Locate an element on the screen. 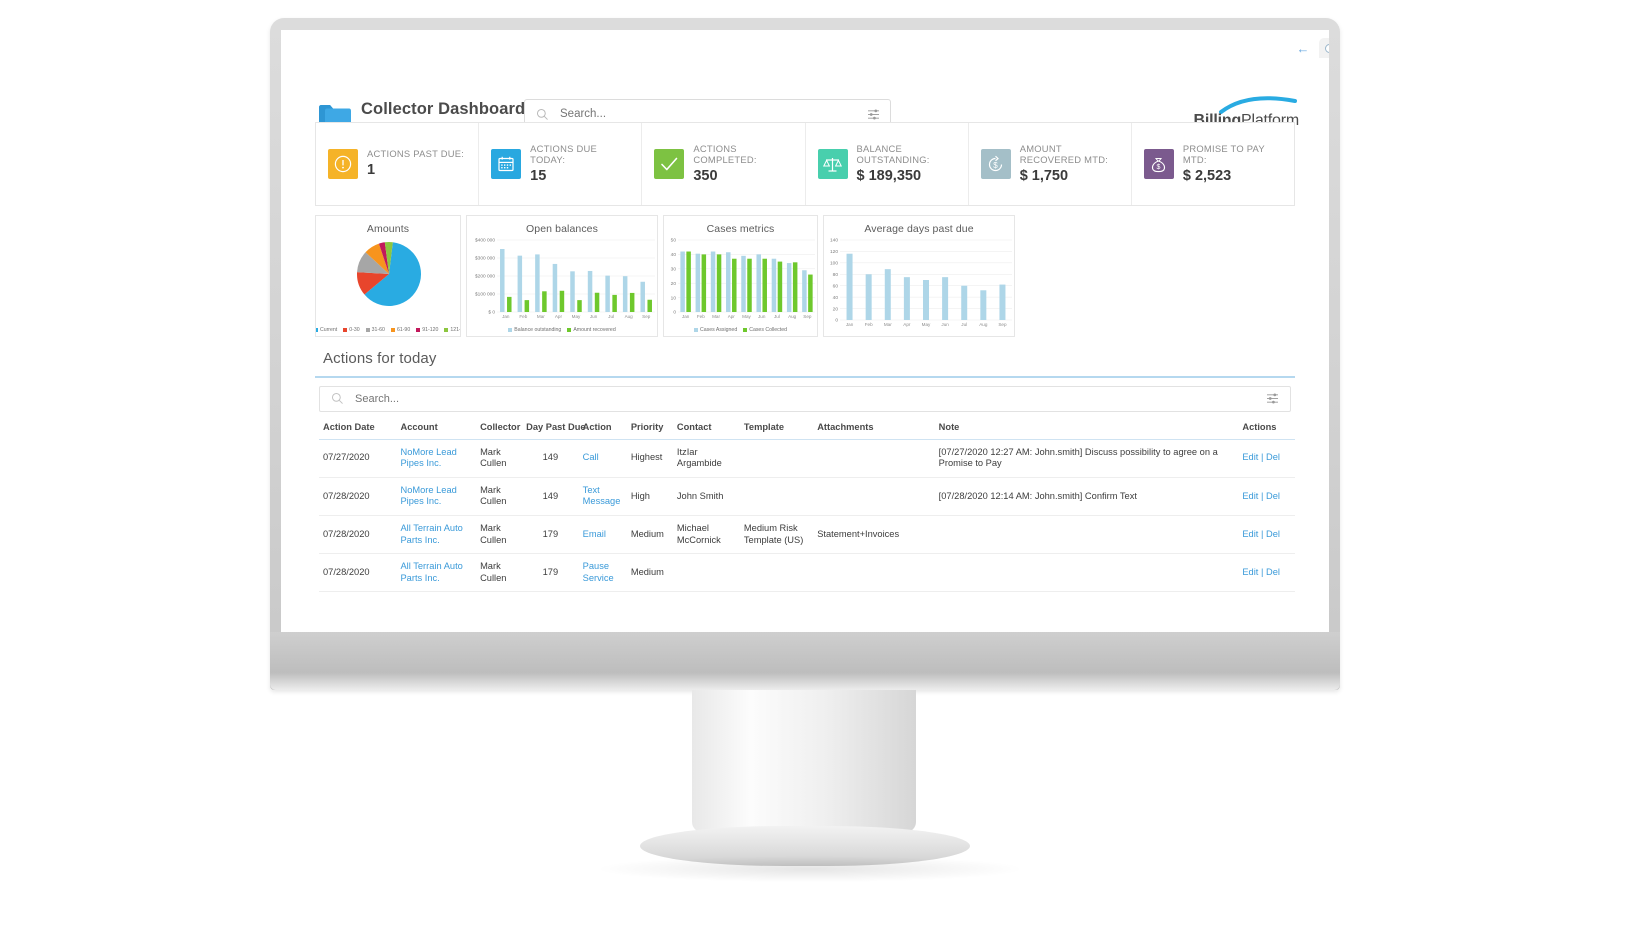  cell-contact: ItzIar Argambide is located at coordinates (706, 458).